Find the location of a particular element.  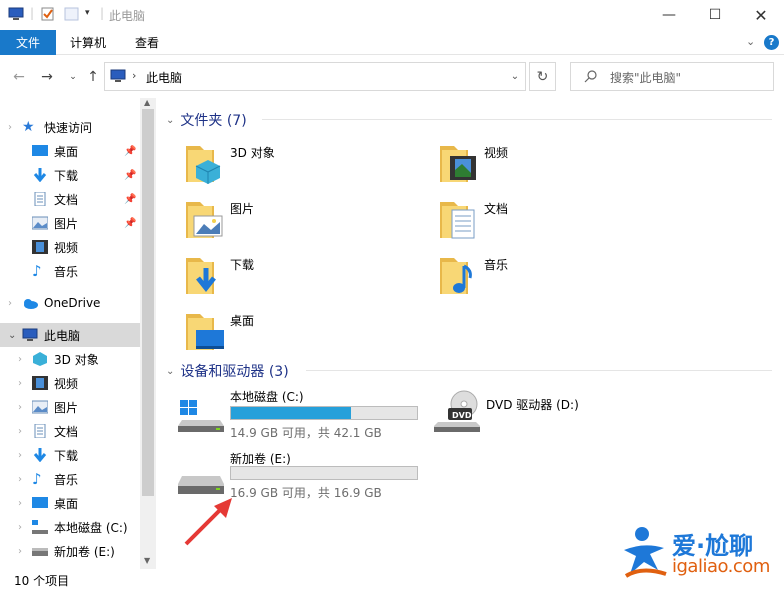

sidebar-item-downloads: › 下载 is located at coordinates (70, 455).